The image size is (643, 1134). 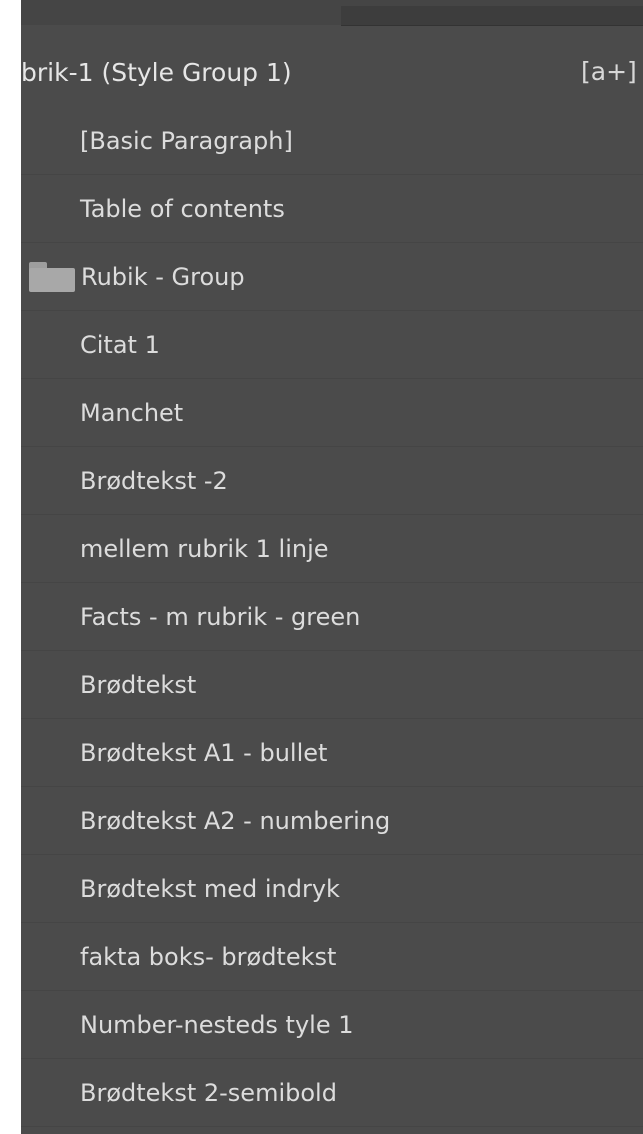 I want to click on list-item-label: Number-nesteds tyle 1, so click(x=217, y=1024).